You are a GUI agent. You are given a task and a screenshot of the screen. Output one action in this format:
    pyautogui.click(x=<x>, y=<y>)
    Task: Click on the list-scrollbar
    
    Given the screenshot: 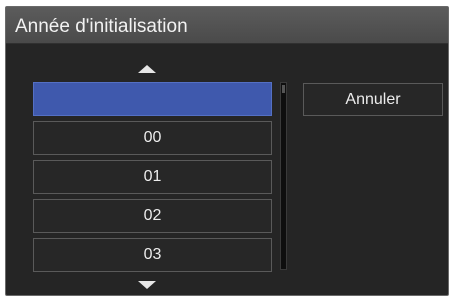 What is the action you would take?
    pyautogui.click(x=283, y=176)
    